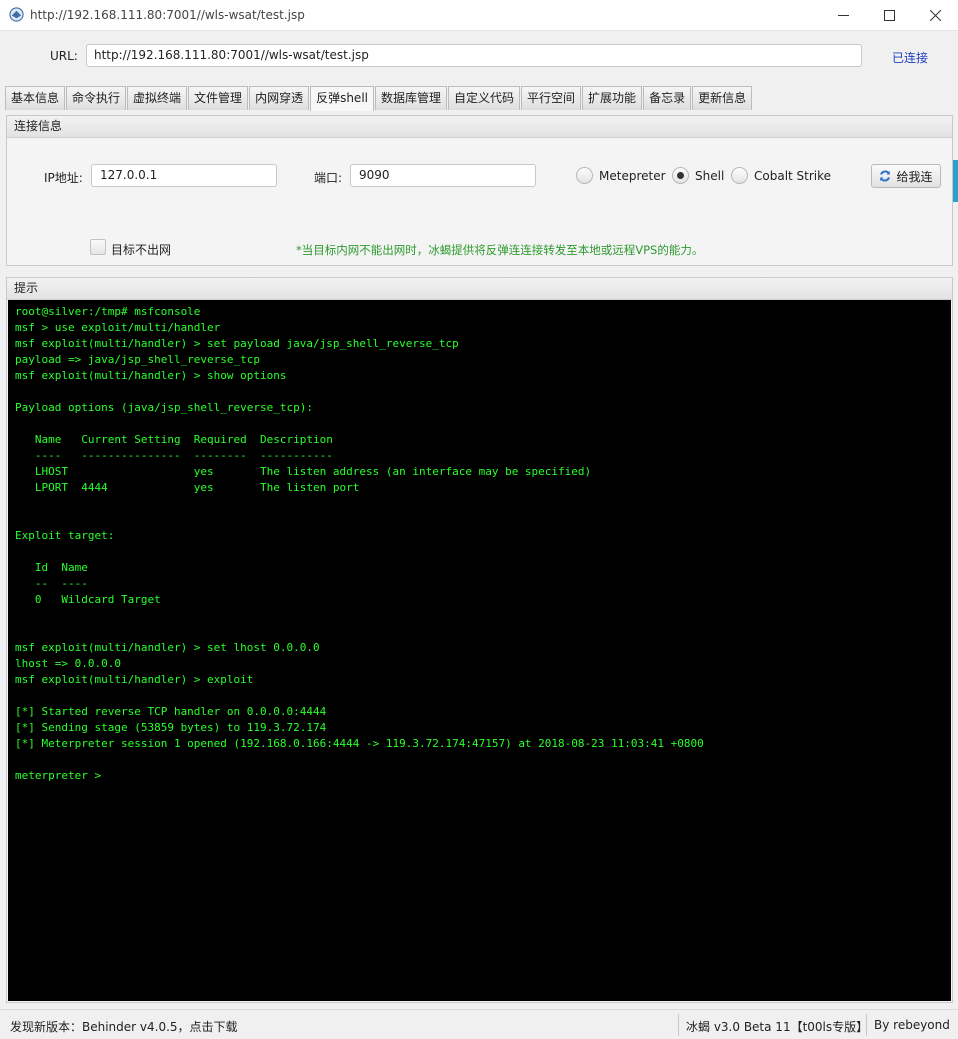  I want to click on side-accent, so click(955, 181).